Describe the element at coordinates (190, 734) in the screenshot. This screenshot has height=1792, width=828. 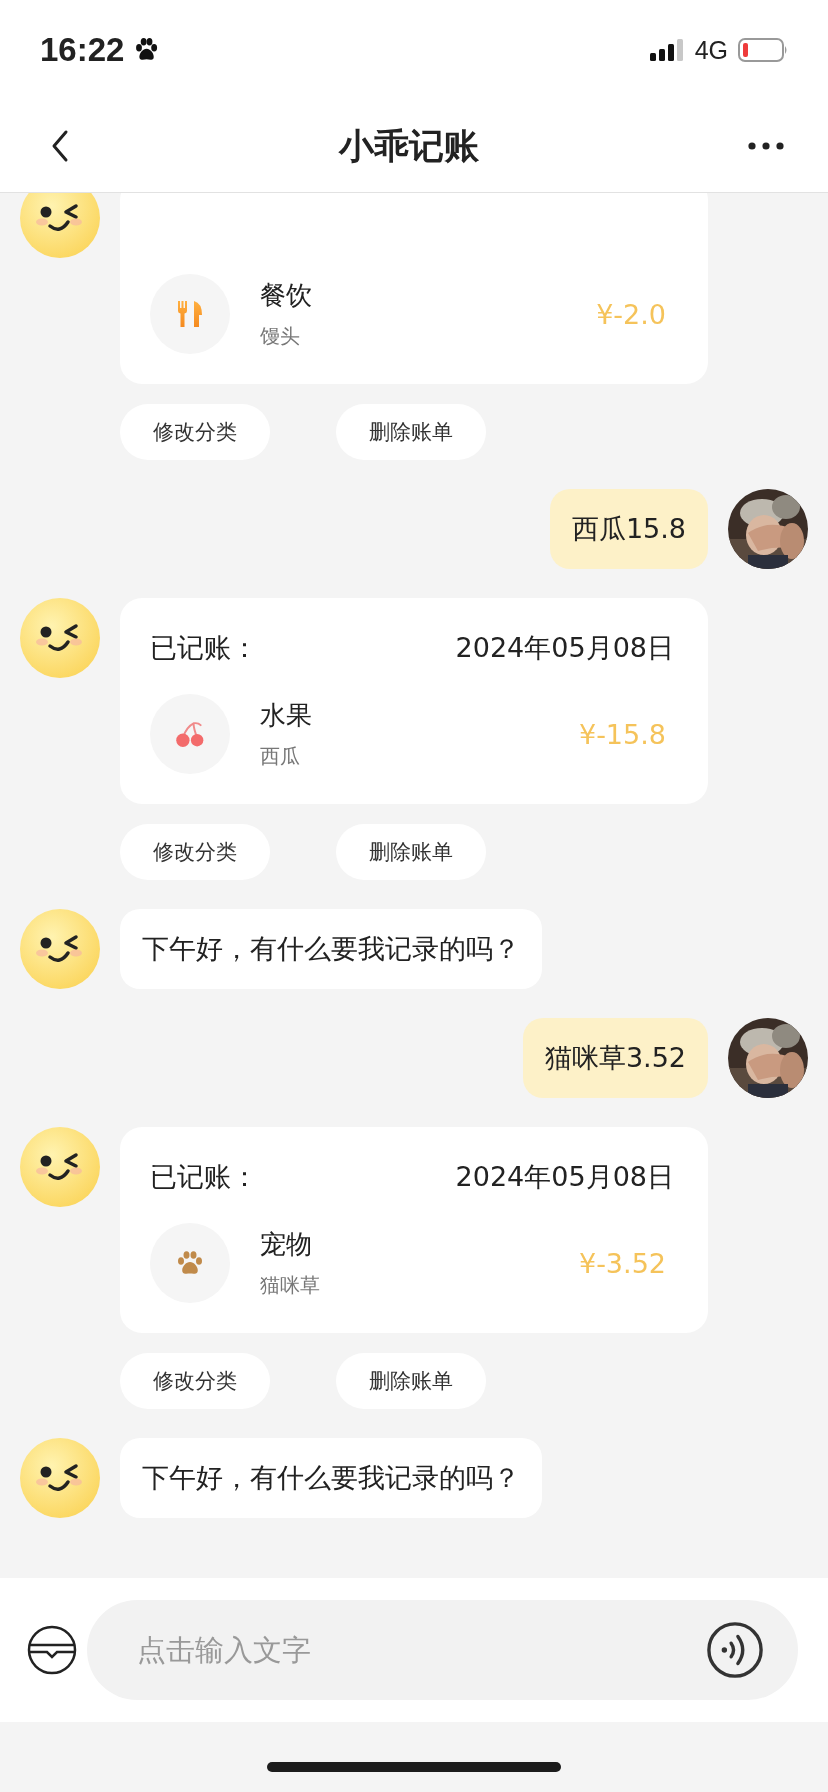
I see `cherry-icon` at that location.